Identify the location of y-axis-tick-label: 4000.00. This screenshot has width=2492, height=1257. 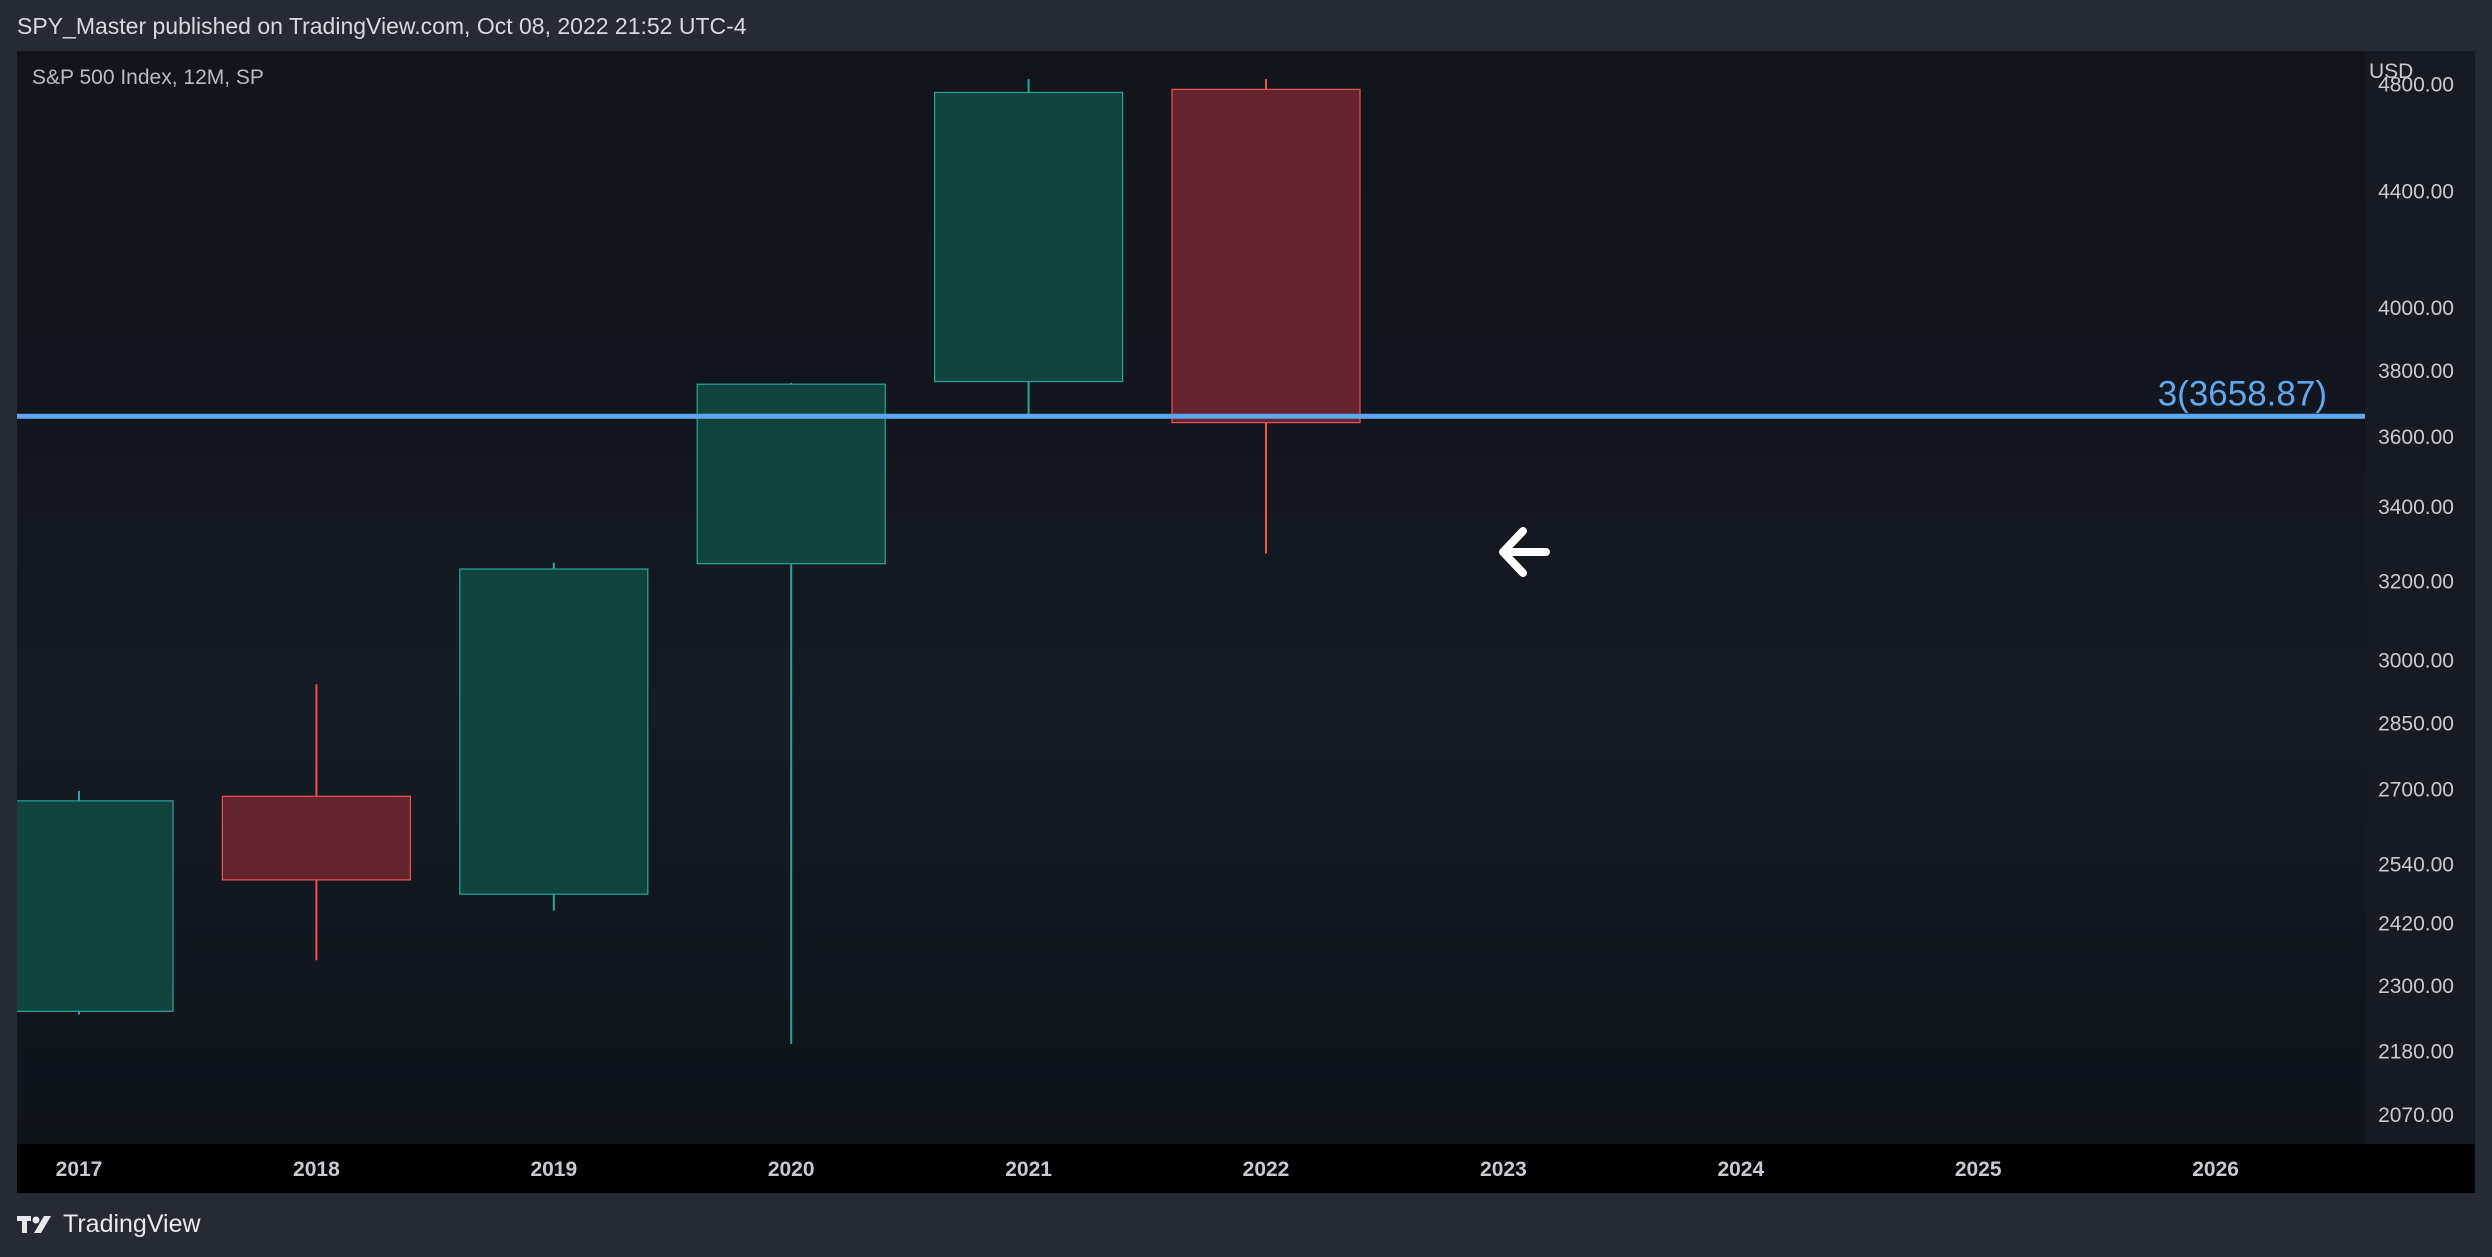
(2416, 308).